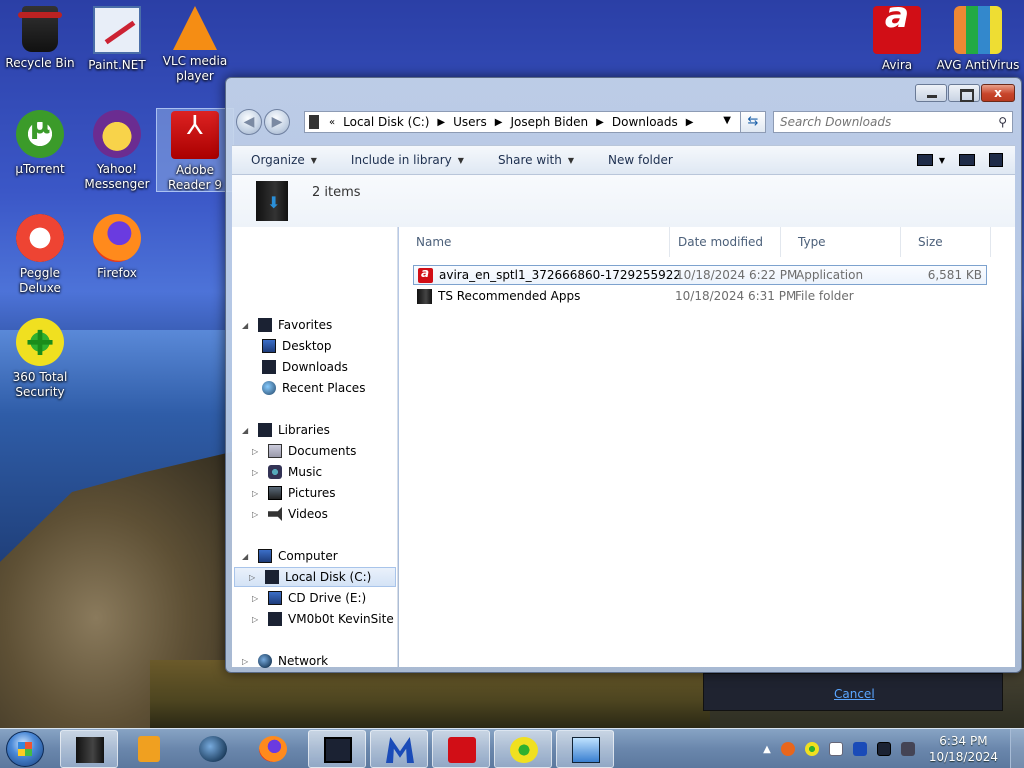  I want to click on nav-videos: ▷ Videos, so click(290, 514).